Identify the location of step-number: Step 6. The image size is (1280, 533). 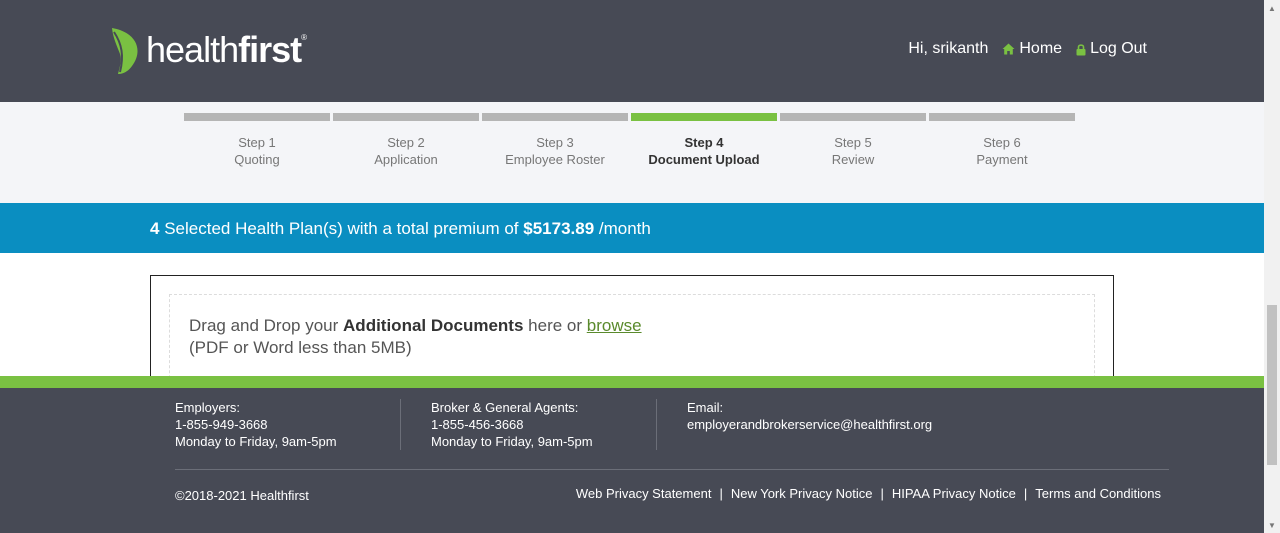
(1002, 142).